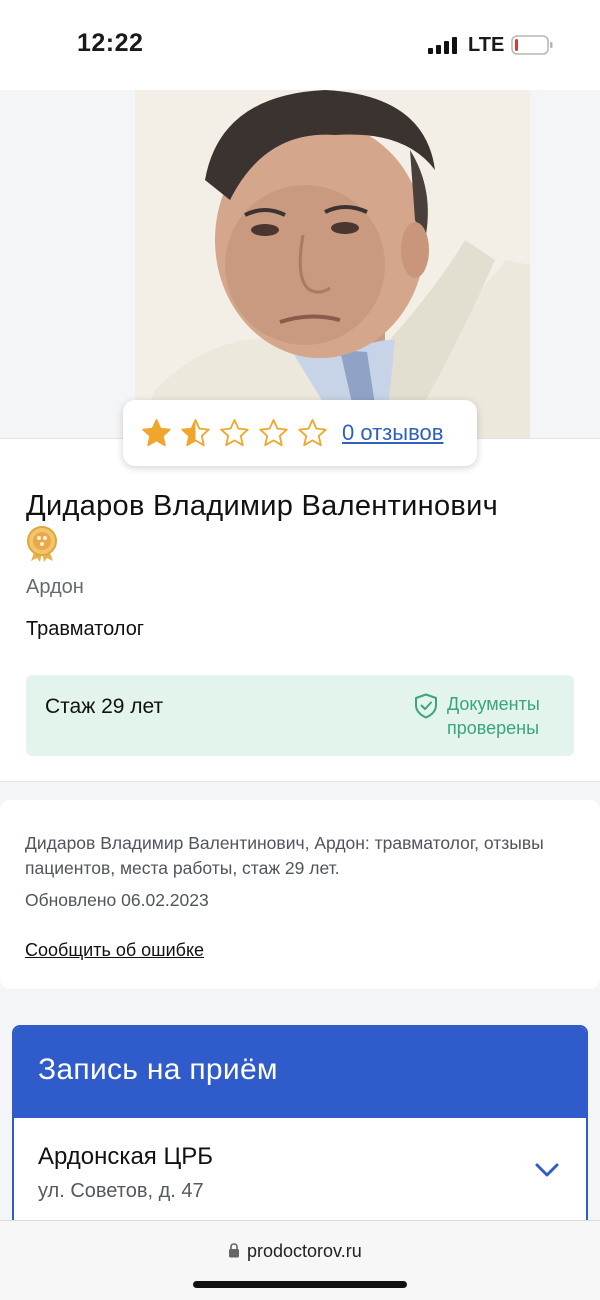  I want to click on doctor-city: Ардон, so click(55, 587).